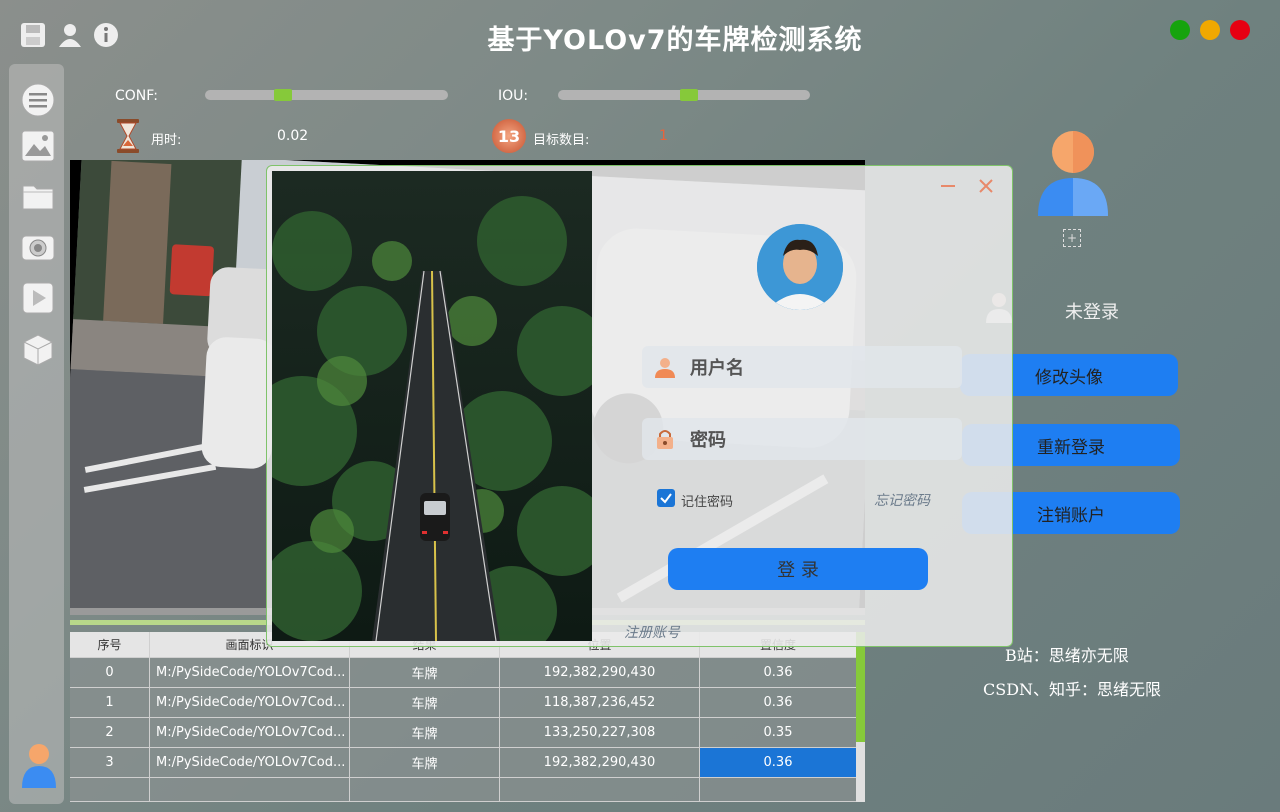 The width and height of the screenshot is (1280, 812). Describe the element at coordinates (1073, 174) in the screenshot. I see `user-avatar-large` at that location.